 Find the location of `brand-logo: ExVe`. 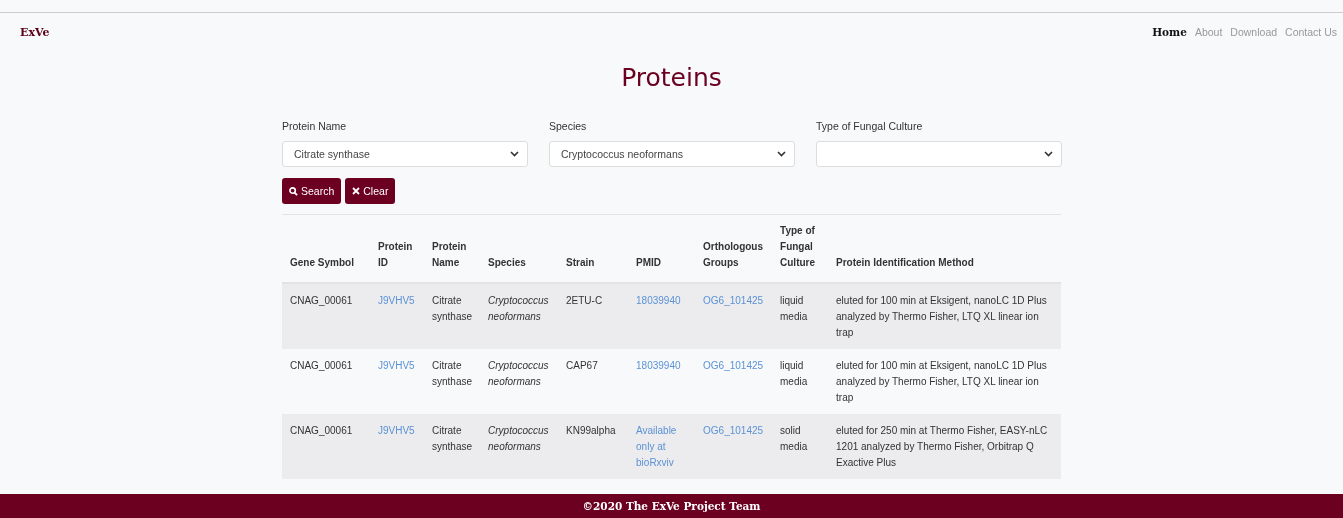

brand-logo: ExVe is located at coordinates (35, 32).